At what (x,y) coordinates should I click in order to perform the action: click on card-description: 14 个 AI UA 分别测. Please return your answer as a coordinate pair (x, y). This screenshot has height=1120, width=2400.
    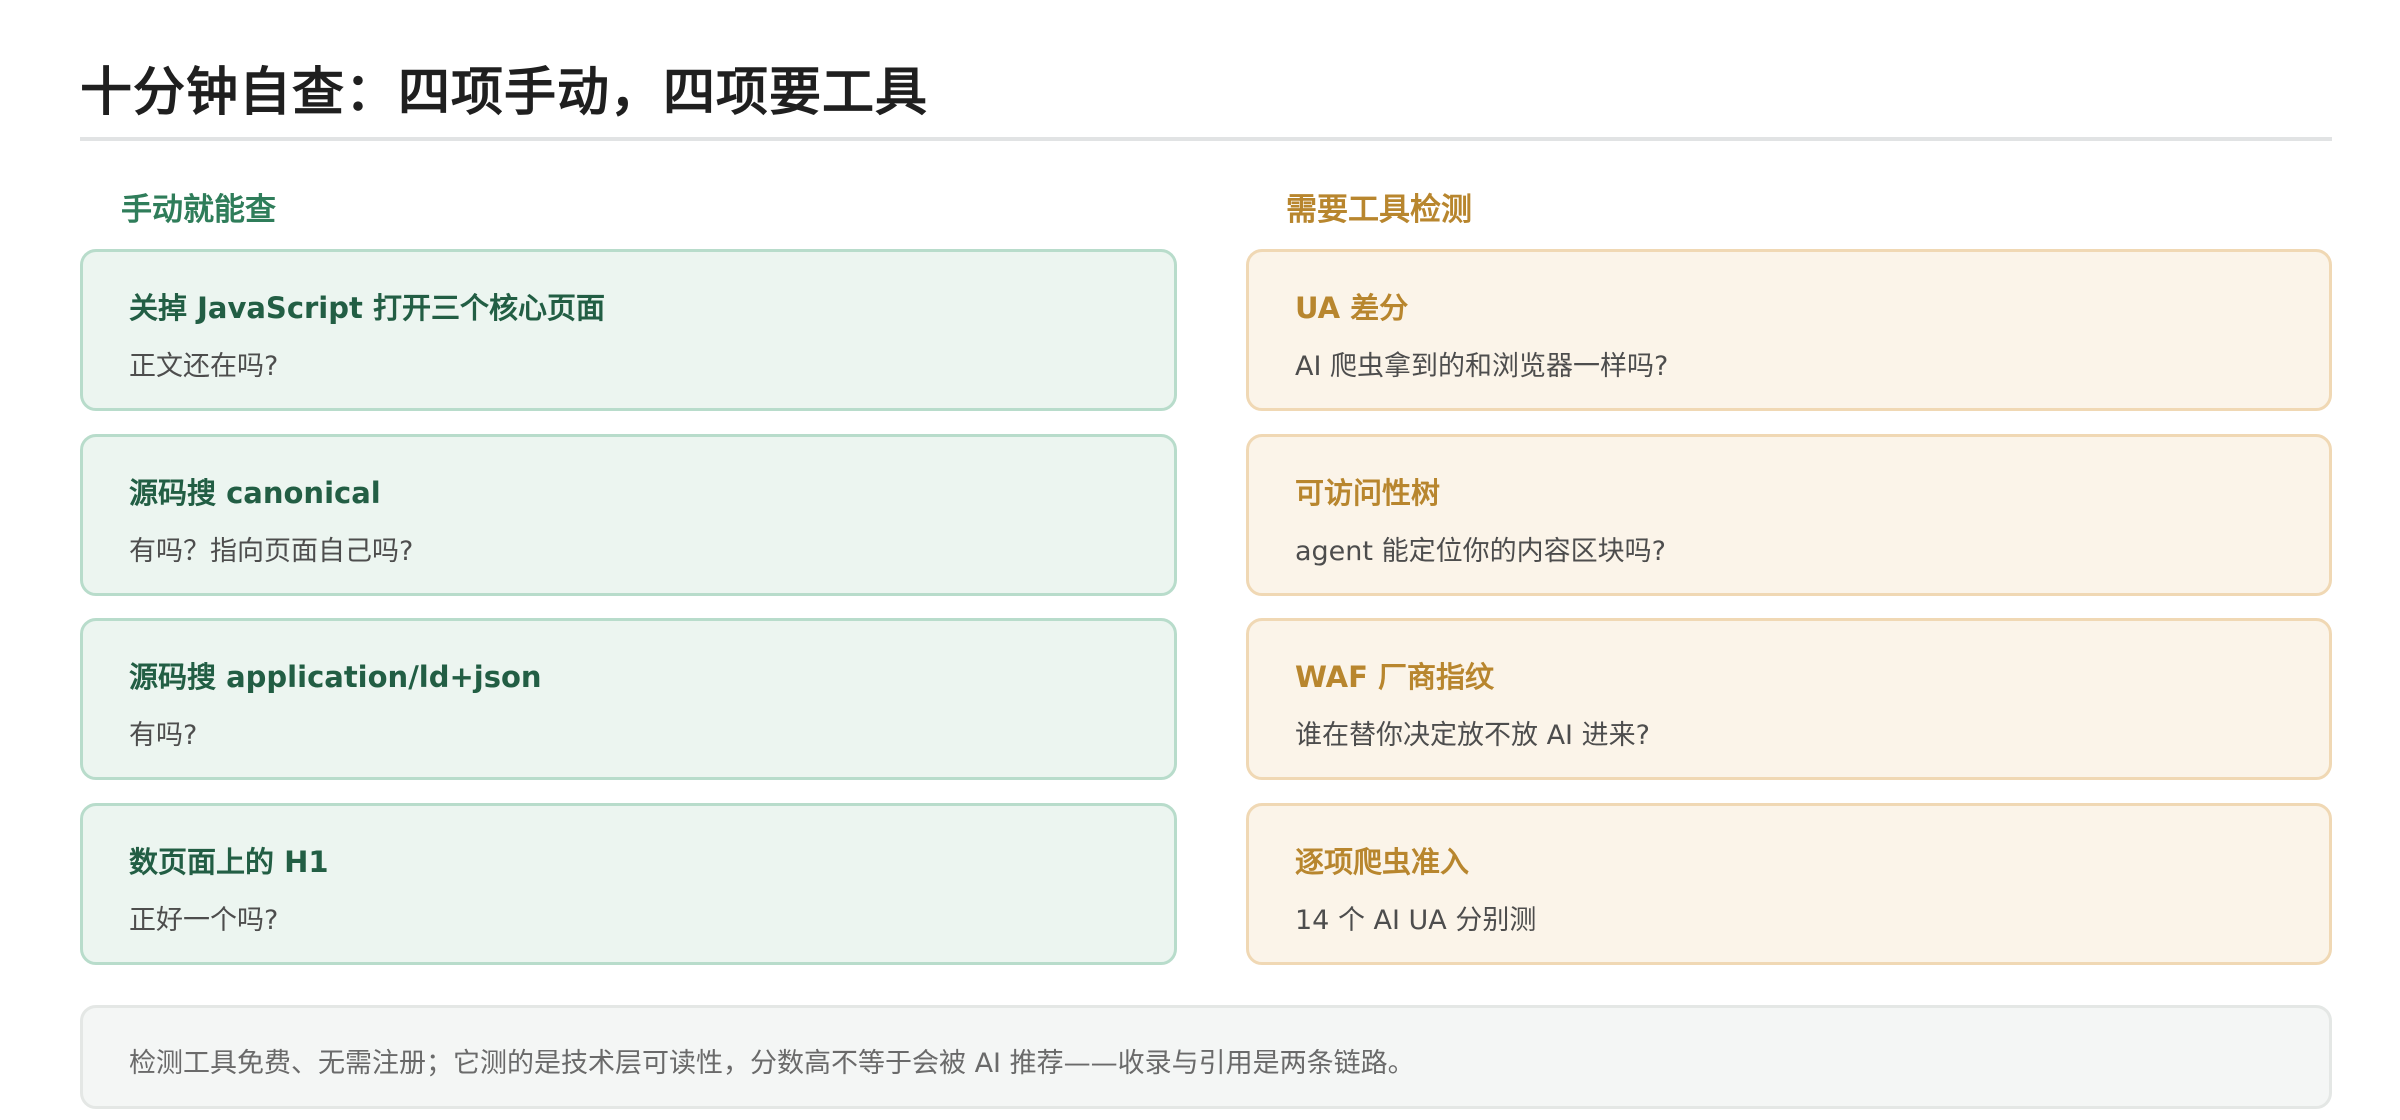
    Looking at the image, I should click on (1416, 920).